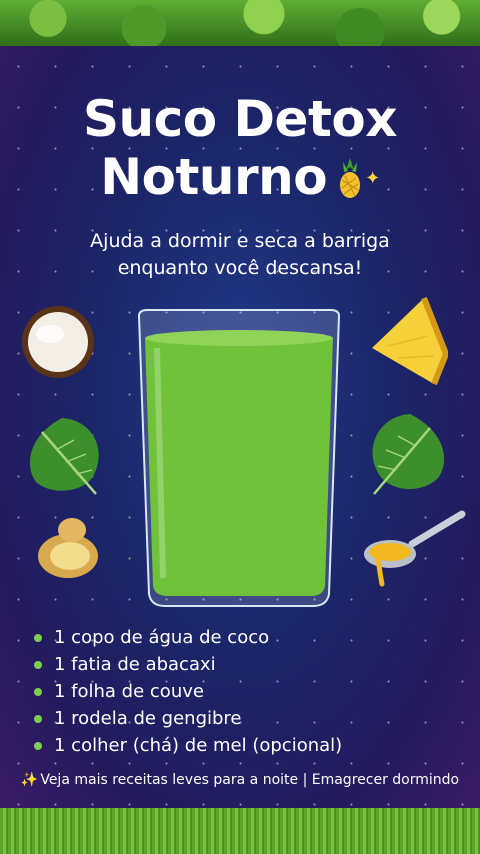 Image resolution: width=480 pixels, height=854 pixels. I want to click on sparkle-icon: ✨, so click(29, 780).